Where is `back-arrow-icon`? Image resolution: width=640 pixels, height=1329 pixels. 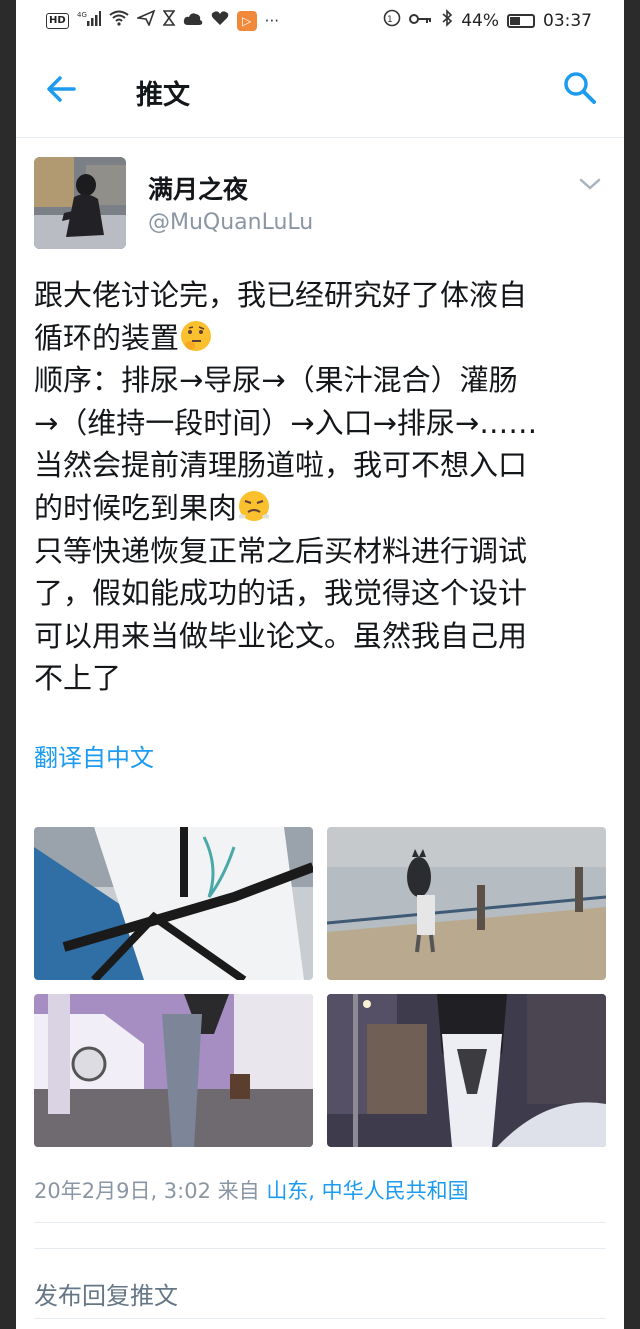
back-arrow-icon is located at coordinates (61, 89).